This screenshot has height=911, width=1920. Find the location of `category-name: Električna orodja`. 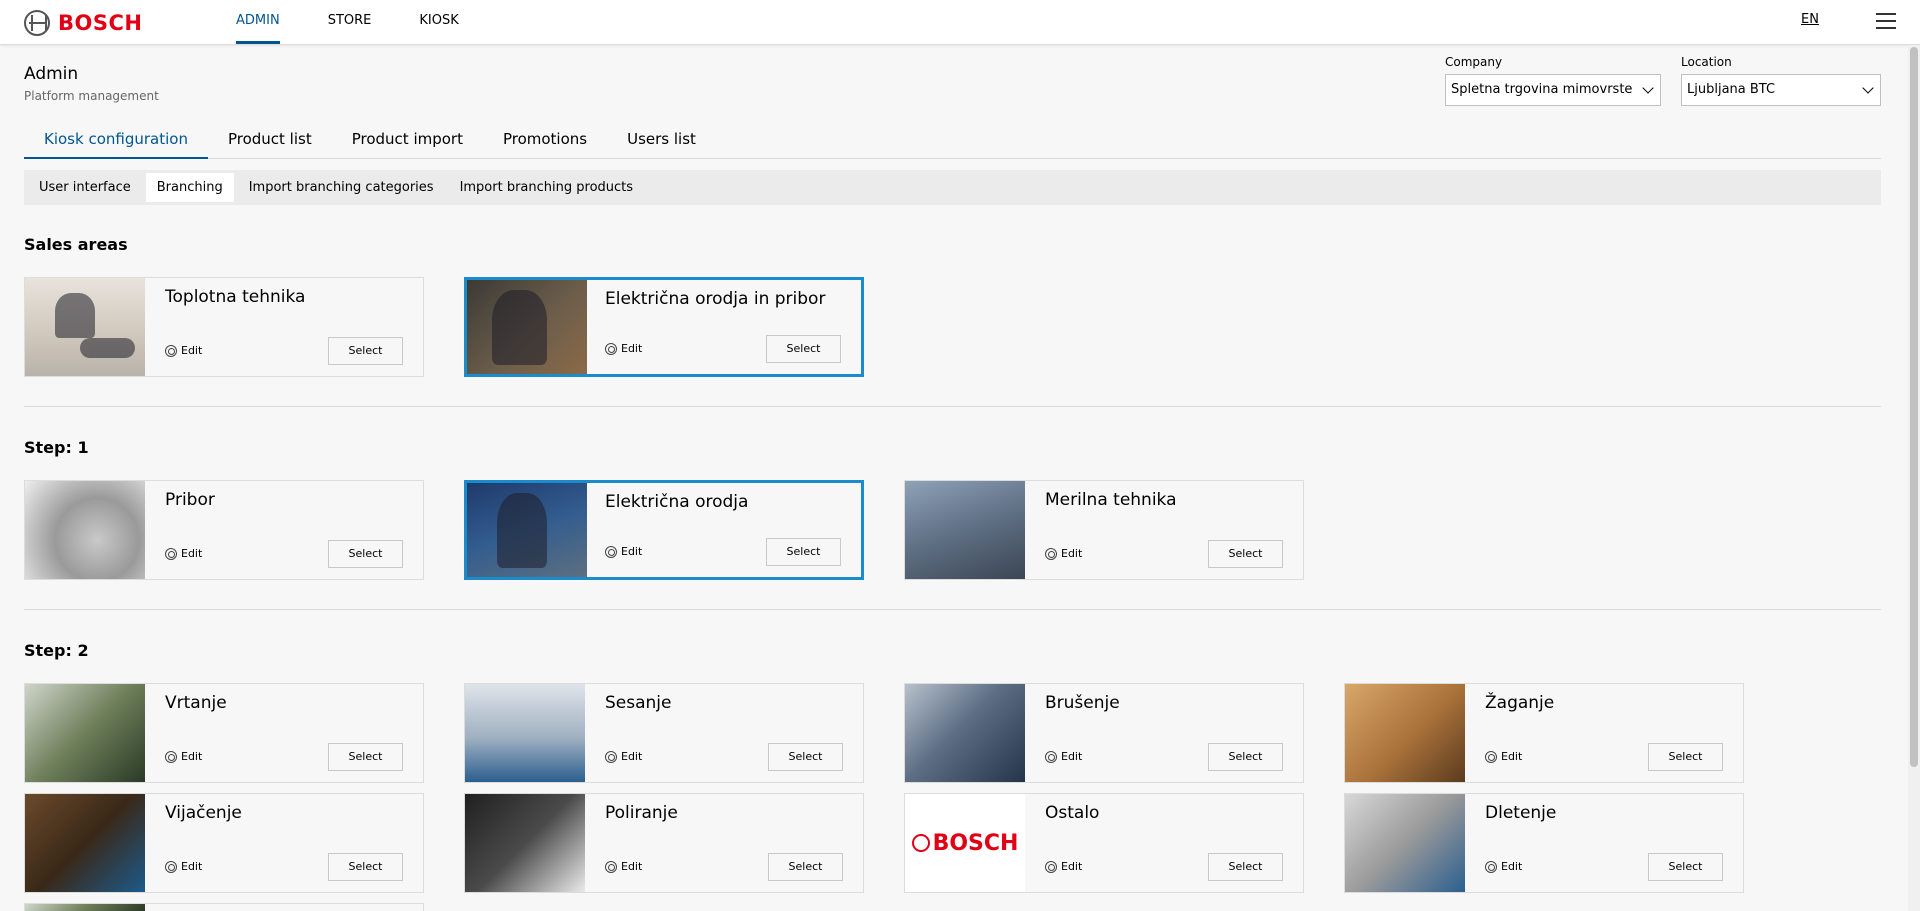

category-name: Električna orodja is located at coordinates (677, 502).